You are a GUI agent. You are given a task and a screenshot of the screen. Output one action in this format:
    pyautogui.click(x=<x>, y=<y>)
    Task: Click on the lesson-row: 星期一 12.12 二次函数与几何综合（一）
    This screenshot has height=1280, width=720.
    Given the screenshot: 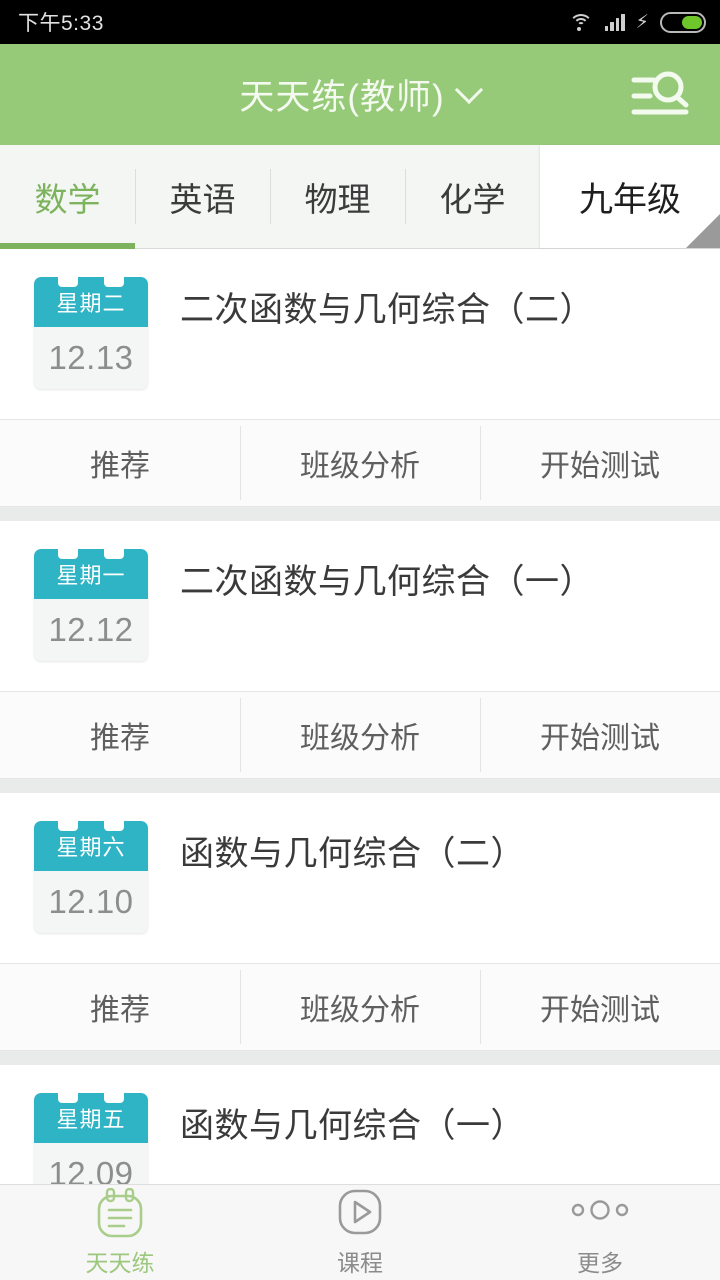 What is the action you would take?
    pyautogui.click(x=360, y=606)
    